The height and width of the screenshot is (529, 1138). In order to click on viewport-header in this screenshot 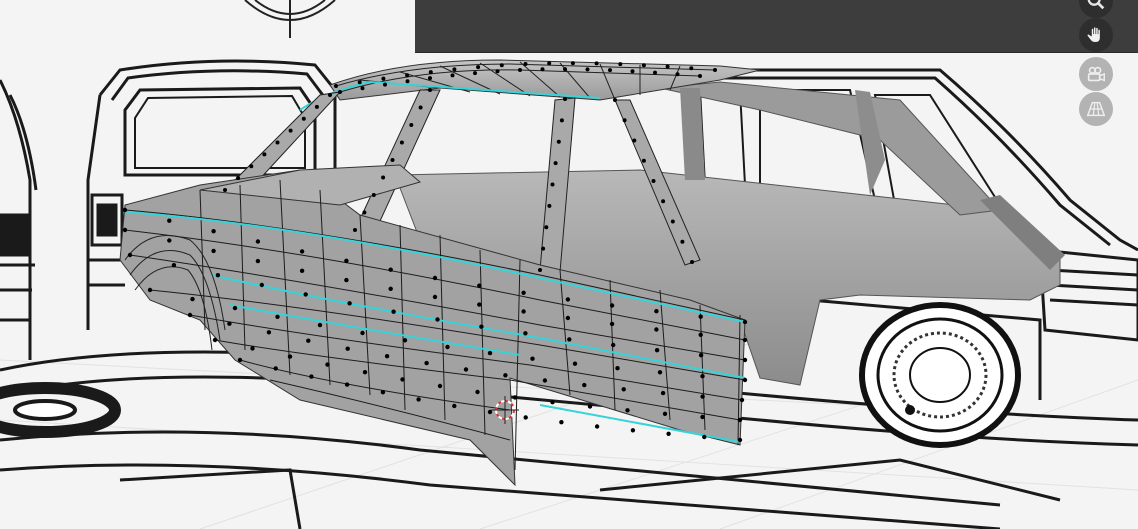, I will do `click(776, 26)`.